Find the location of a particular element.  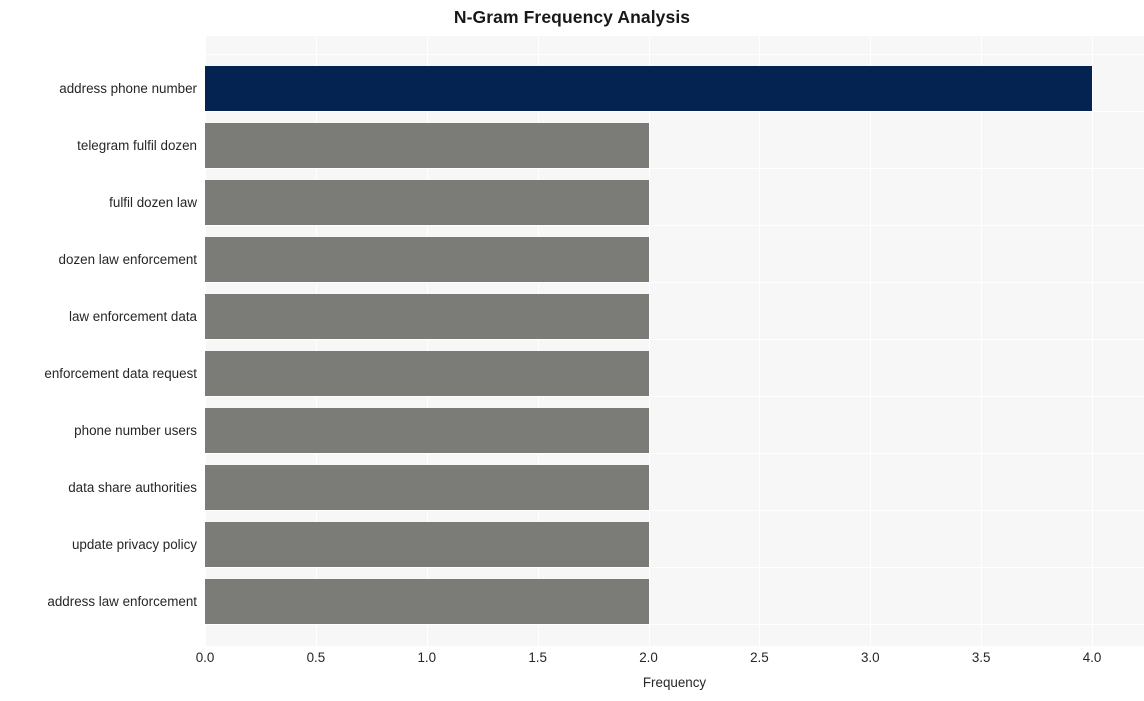

gridline-vertical-4.0 is located at coordinates (1092, 341).